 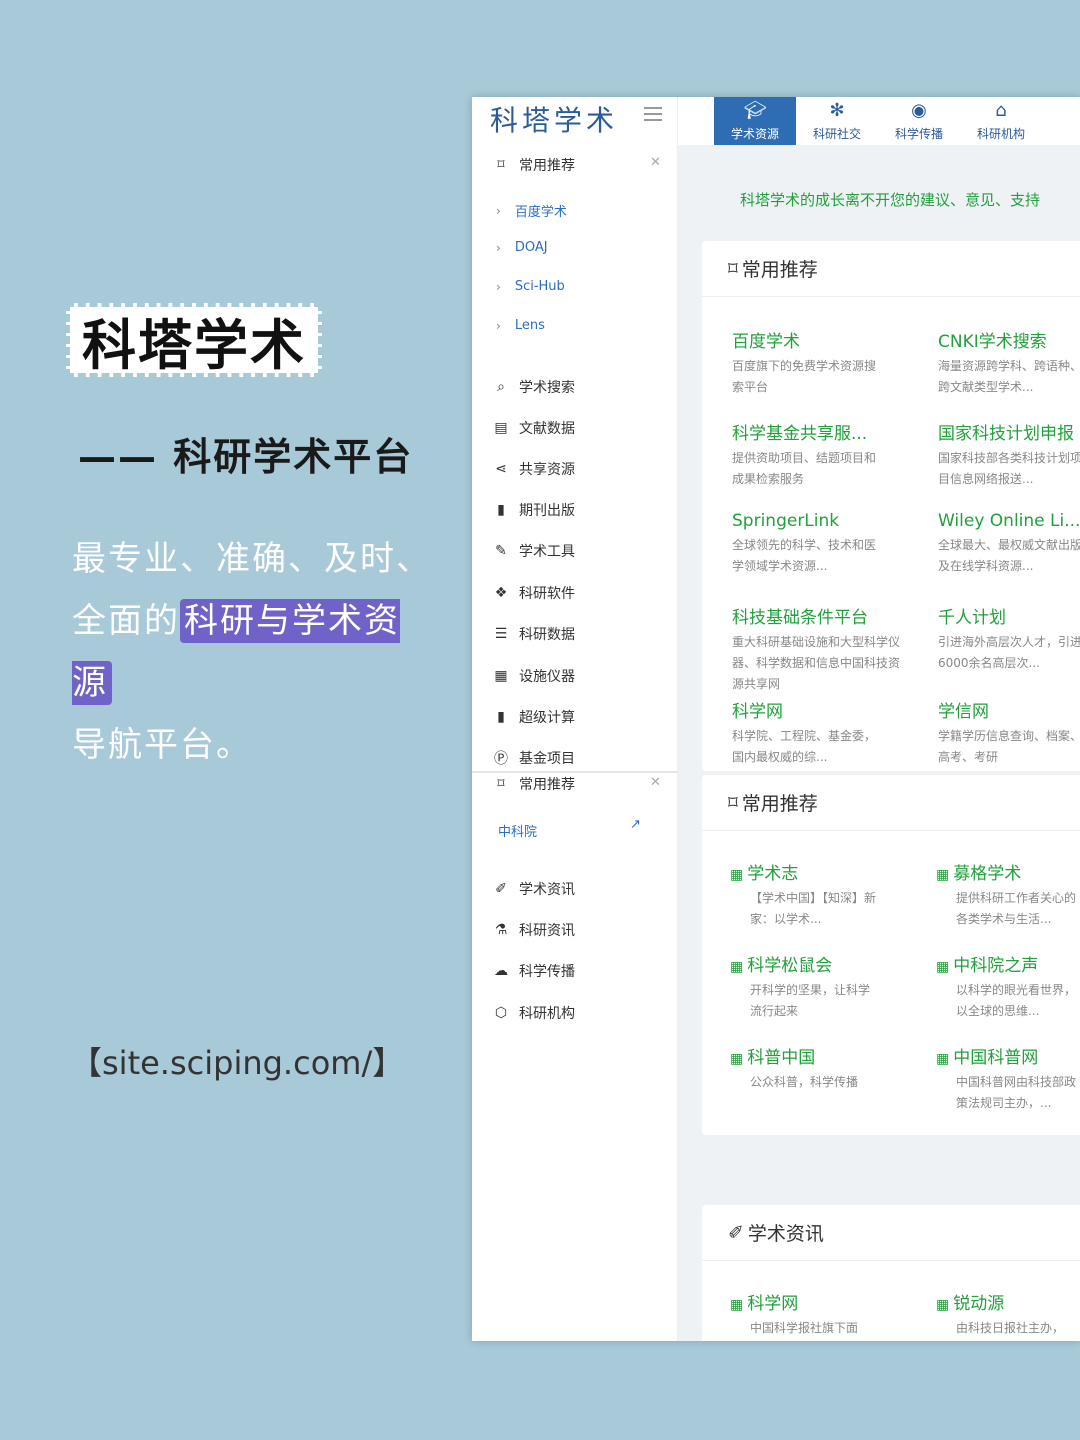 I want to click on sidebar-item-literature: ▤ 文献数据, so click(x=533, y=428).